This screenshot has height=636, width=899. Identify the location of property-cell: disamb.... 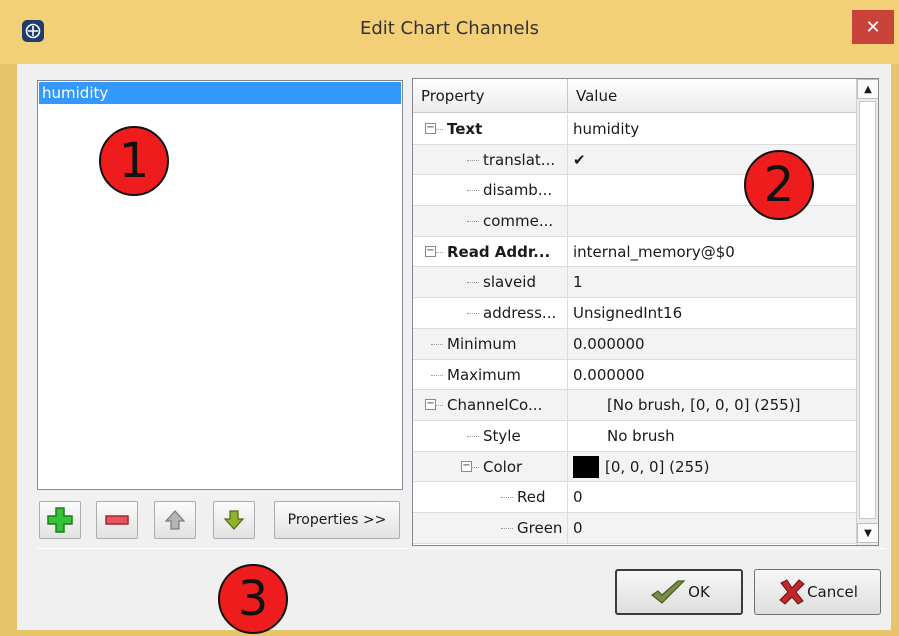
(490, 190).